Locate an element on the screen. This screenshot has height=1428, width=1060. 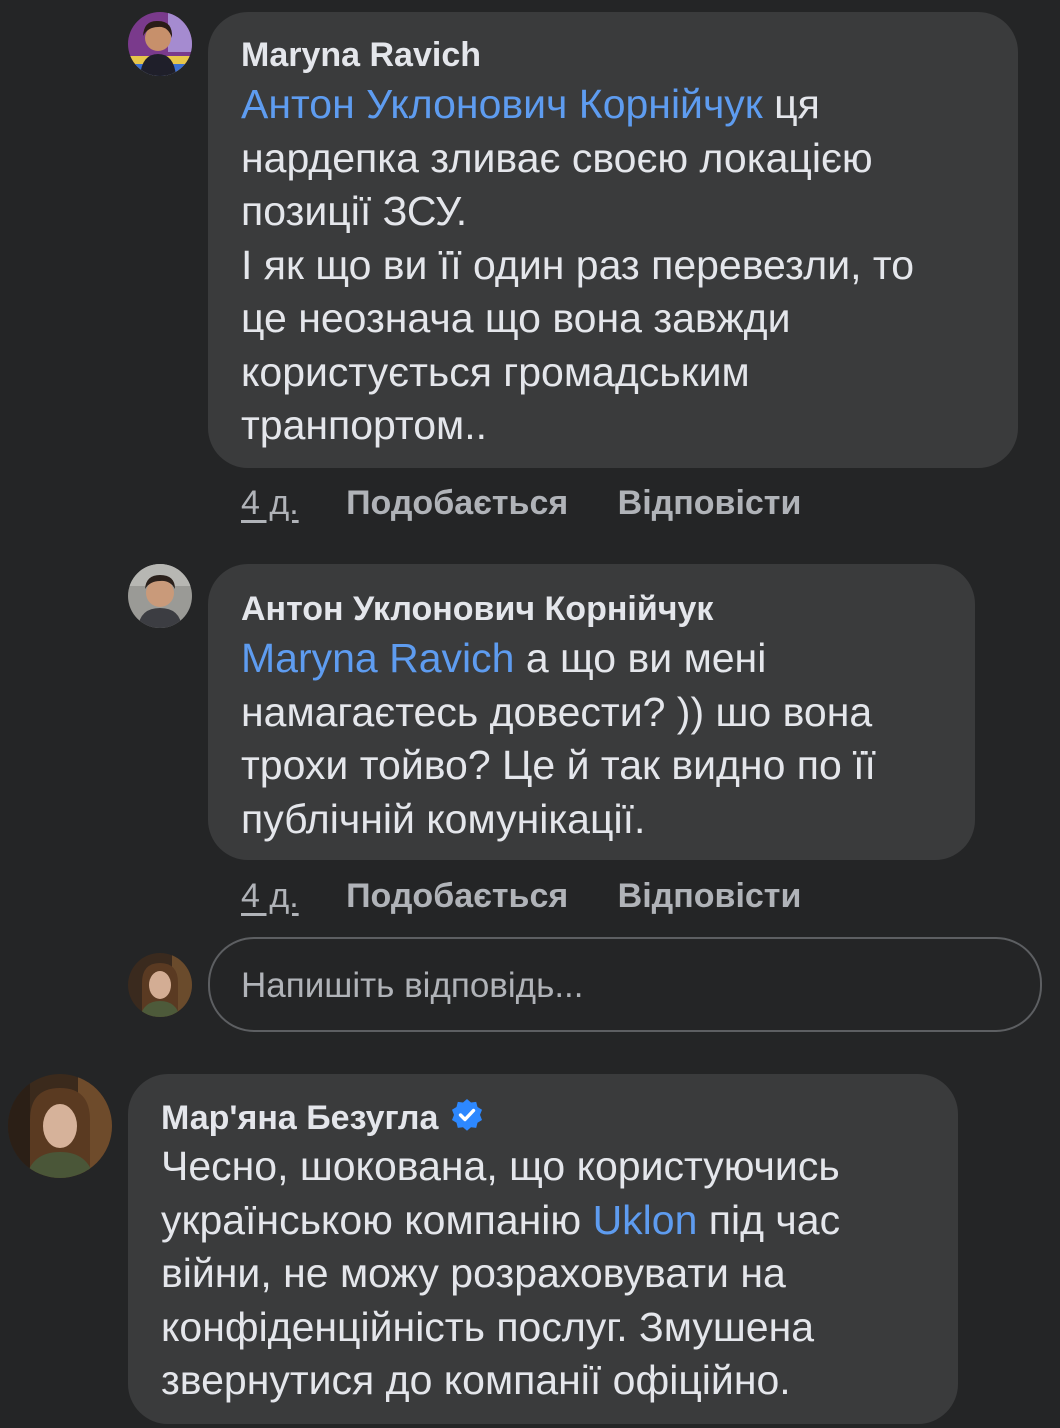
mention-link: Антон Уклонович Корнійчук is located at coordinates (502, 104).